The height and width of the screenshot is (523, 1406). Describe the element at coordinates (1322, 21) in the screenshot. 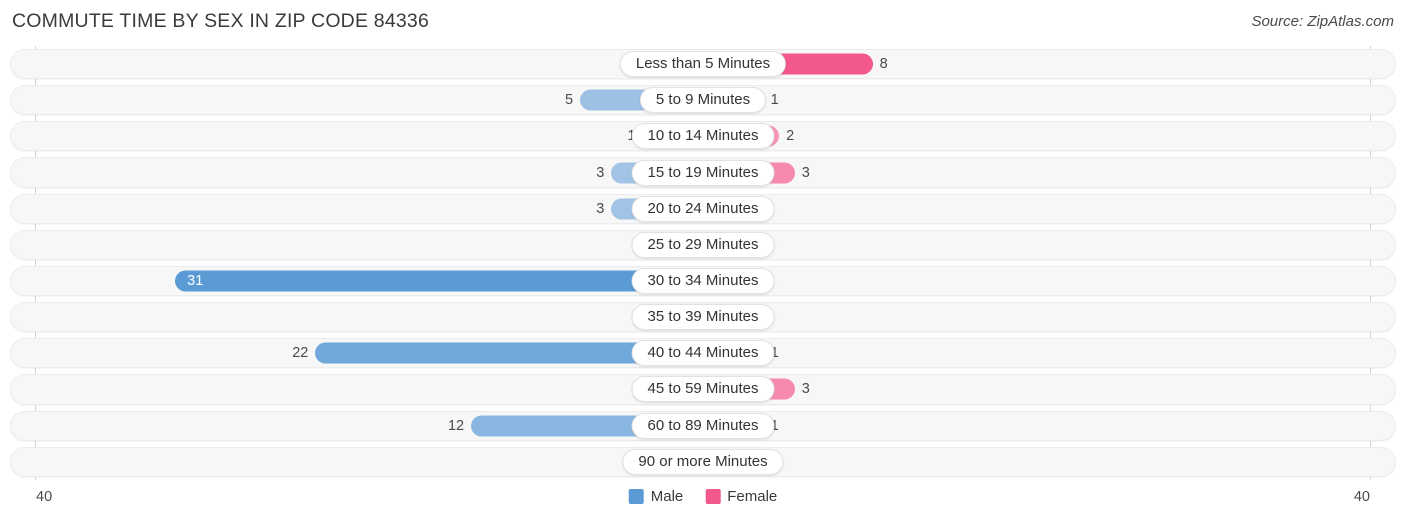

I see `source-attribution: Source: ZipAtlas.com` at that location.